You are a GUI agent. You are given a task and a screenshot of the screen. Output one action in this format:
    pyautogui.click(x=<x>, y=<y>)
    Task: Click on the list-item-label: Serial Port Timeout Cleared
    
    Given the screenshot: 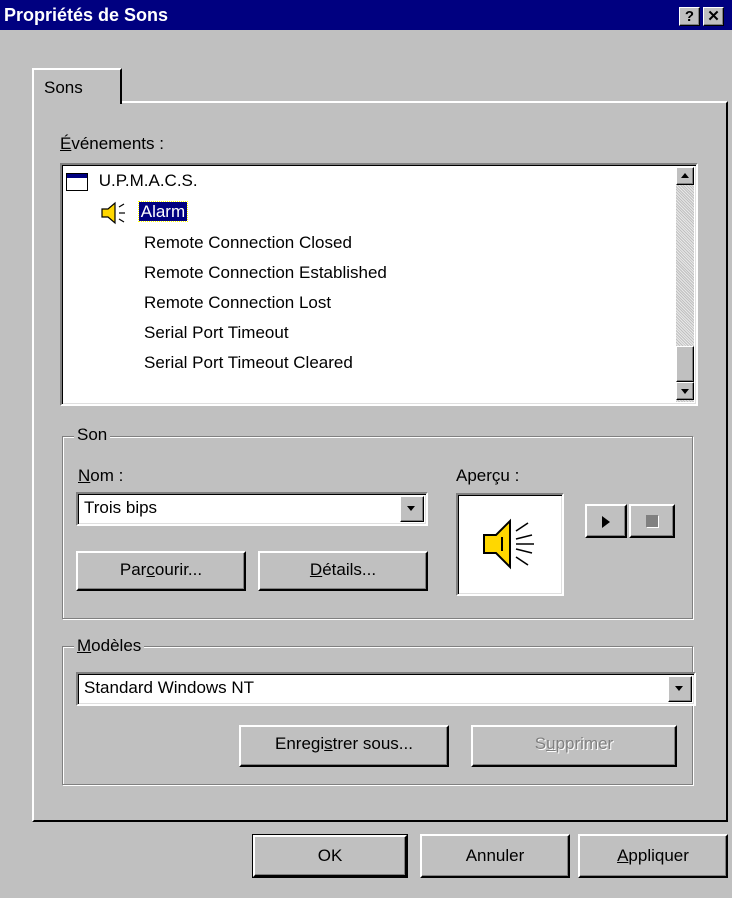 What is the action you would take?
    pyautogui.click(x=248, y=362)
    